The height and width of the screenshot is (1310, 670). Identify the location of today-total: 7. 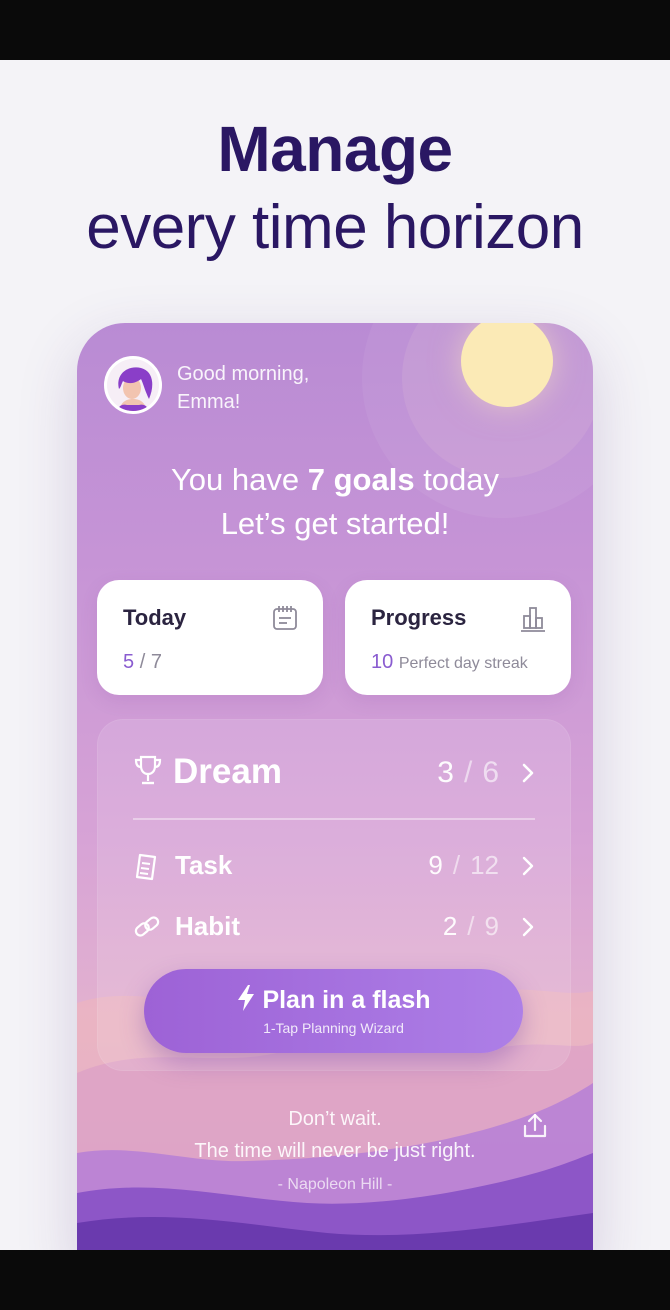
(156, 662).